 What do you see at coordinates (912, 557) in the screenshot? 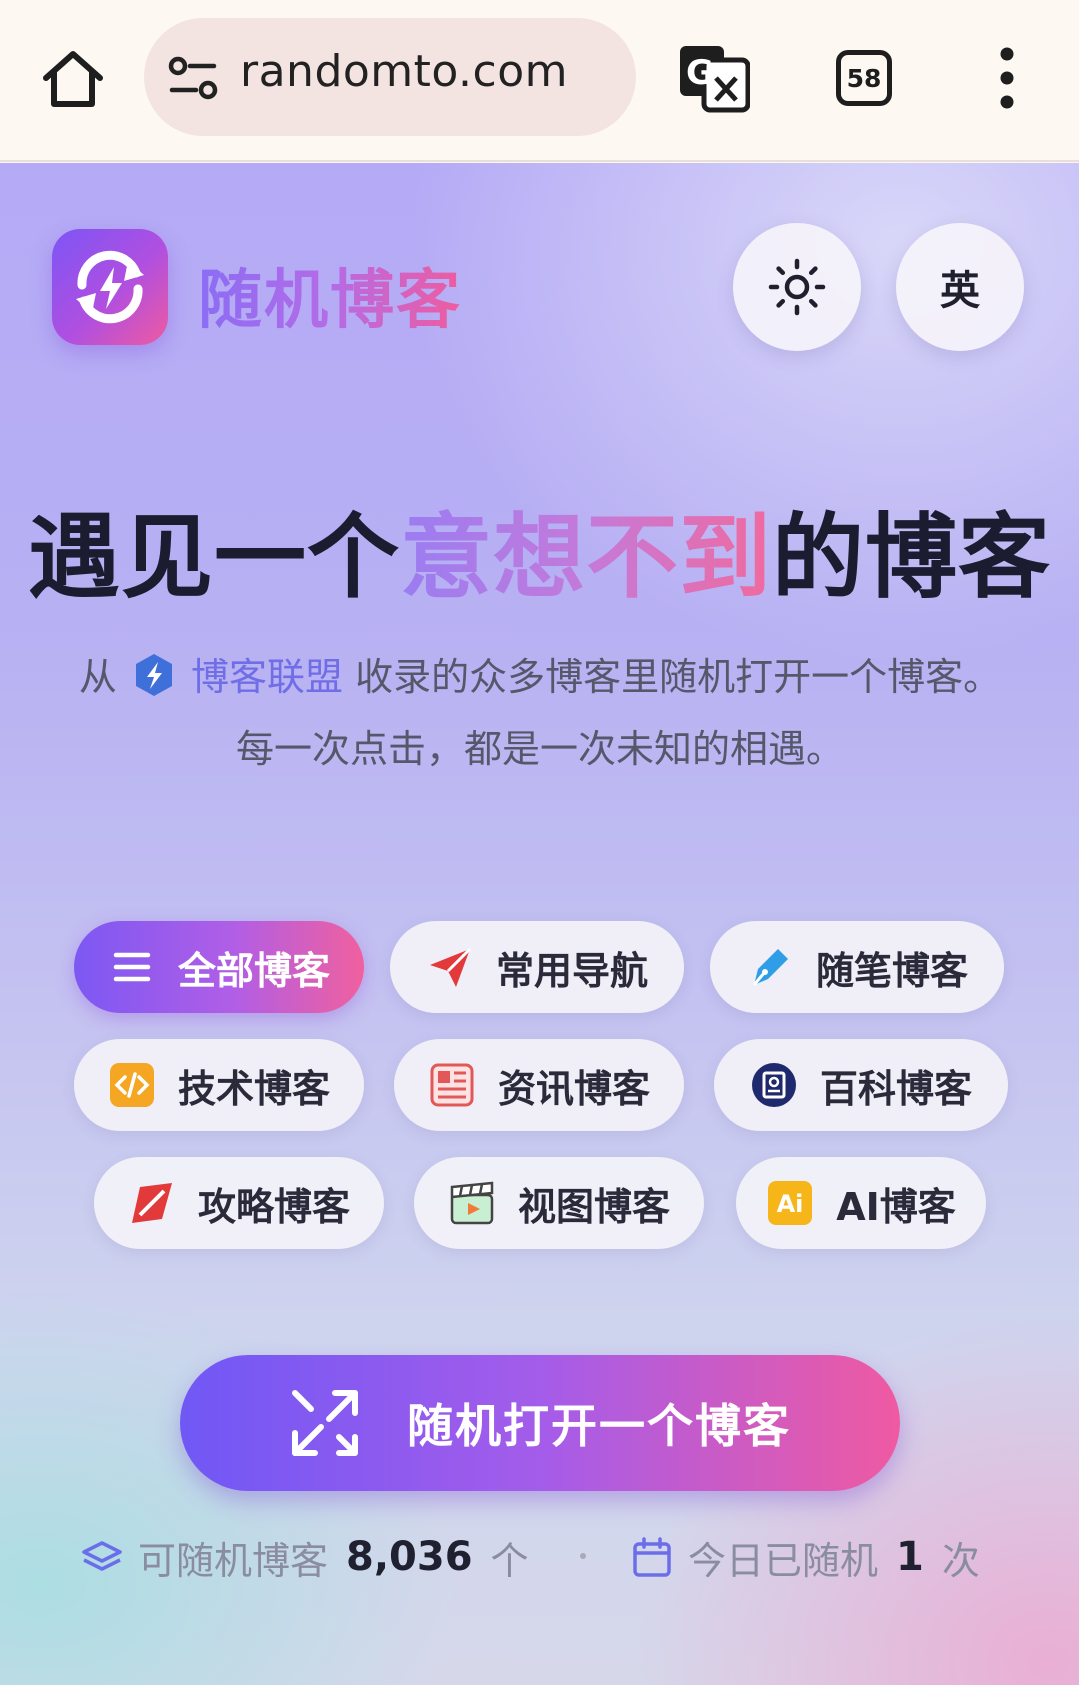
I see `headline-post: 的博客` at bounding box center [912, 557].